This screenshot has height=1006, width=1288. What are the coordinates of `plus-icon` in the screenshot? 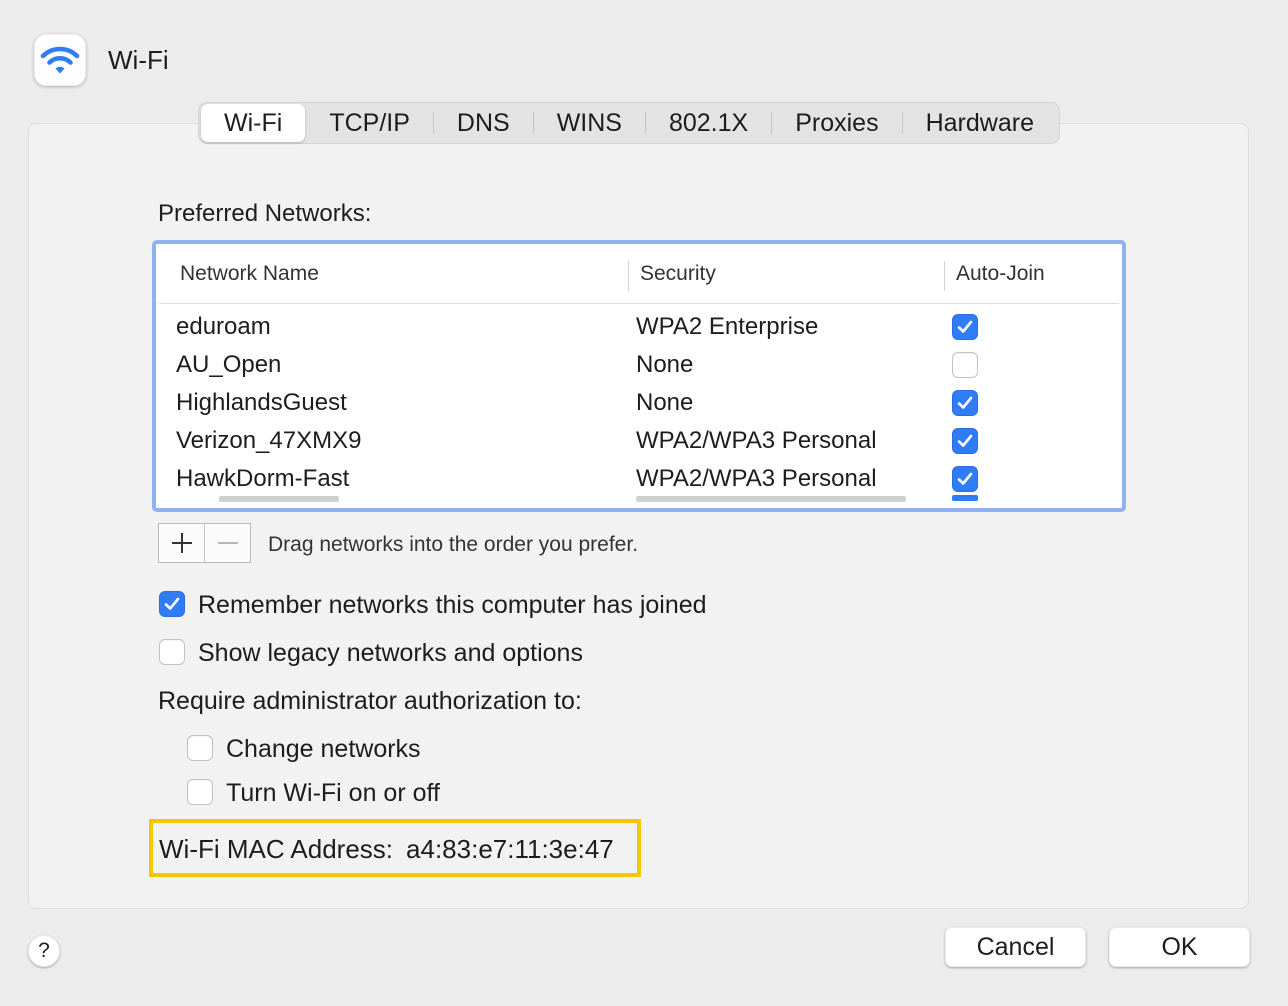 It's located at (181, 543).